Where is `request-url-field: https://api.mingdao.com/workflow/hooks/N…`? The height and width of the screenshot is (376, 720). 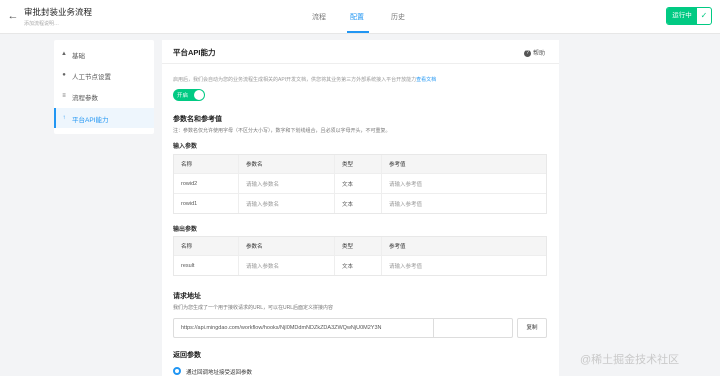
request-url-field: https://api.mingdao.com/workflow/hooks/N… is located at coordinates (343, 328).